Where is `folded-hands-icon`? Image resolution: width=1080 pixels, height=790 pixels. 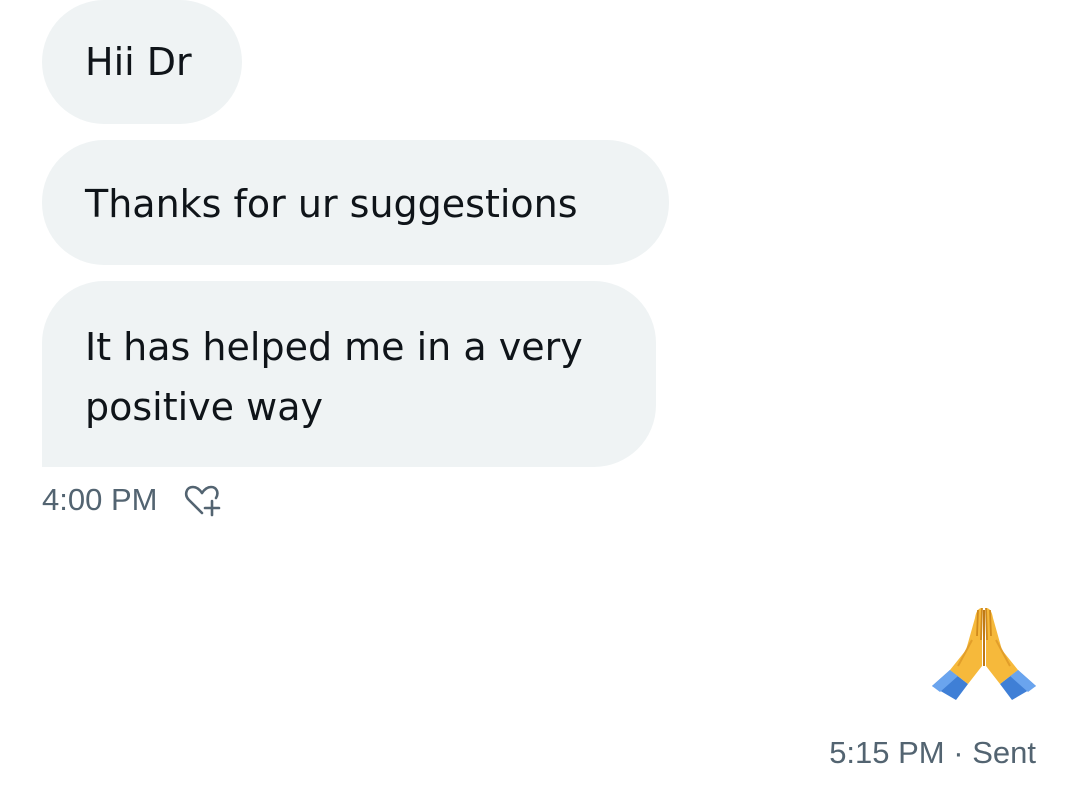
folded-hands-icon is located at coordinates (984, 653).